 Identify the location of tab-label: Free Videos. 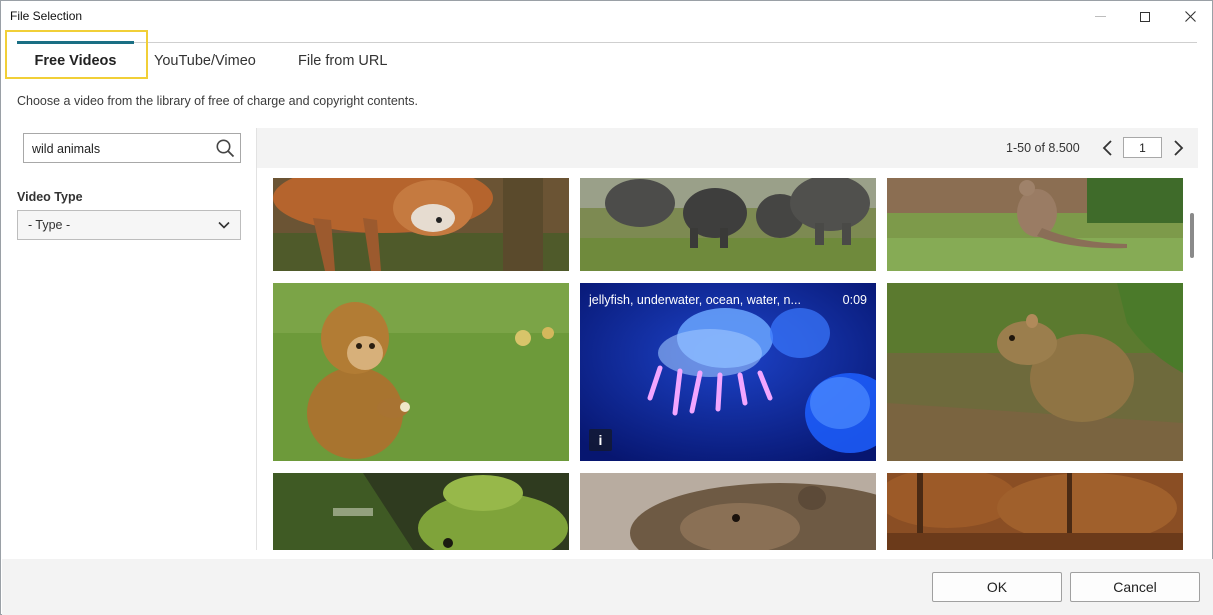
(75, 61).